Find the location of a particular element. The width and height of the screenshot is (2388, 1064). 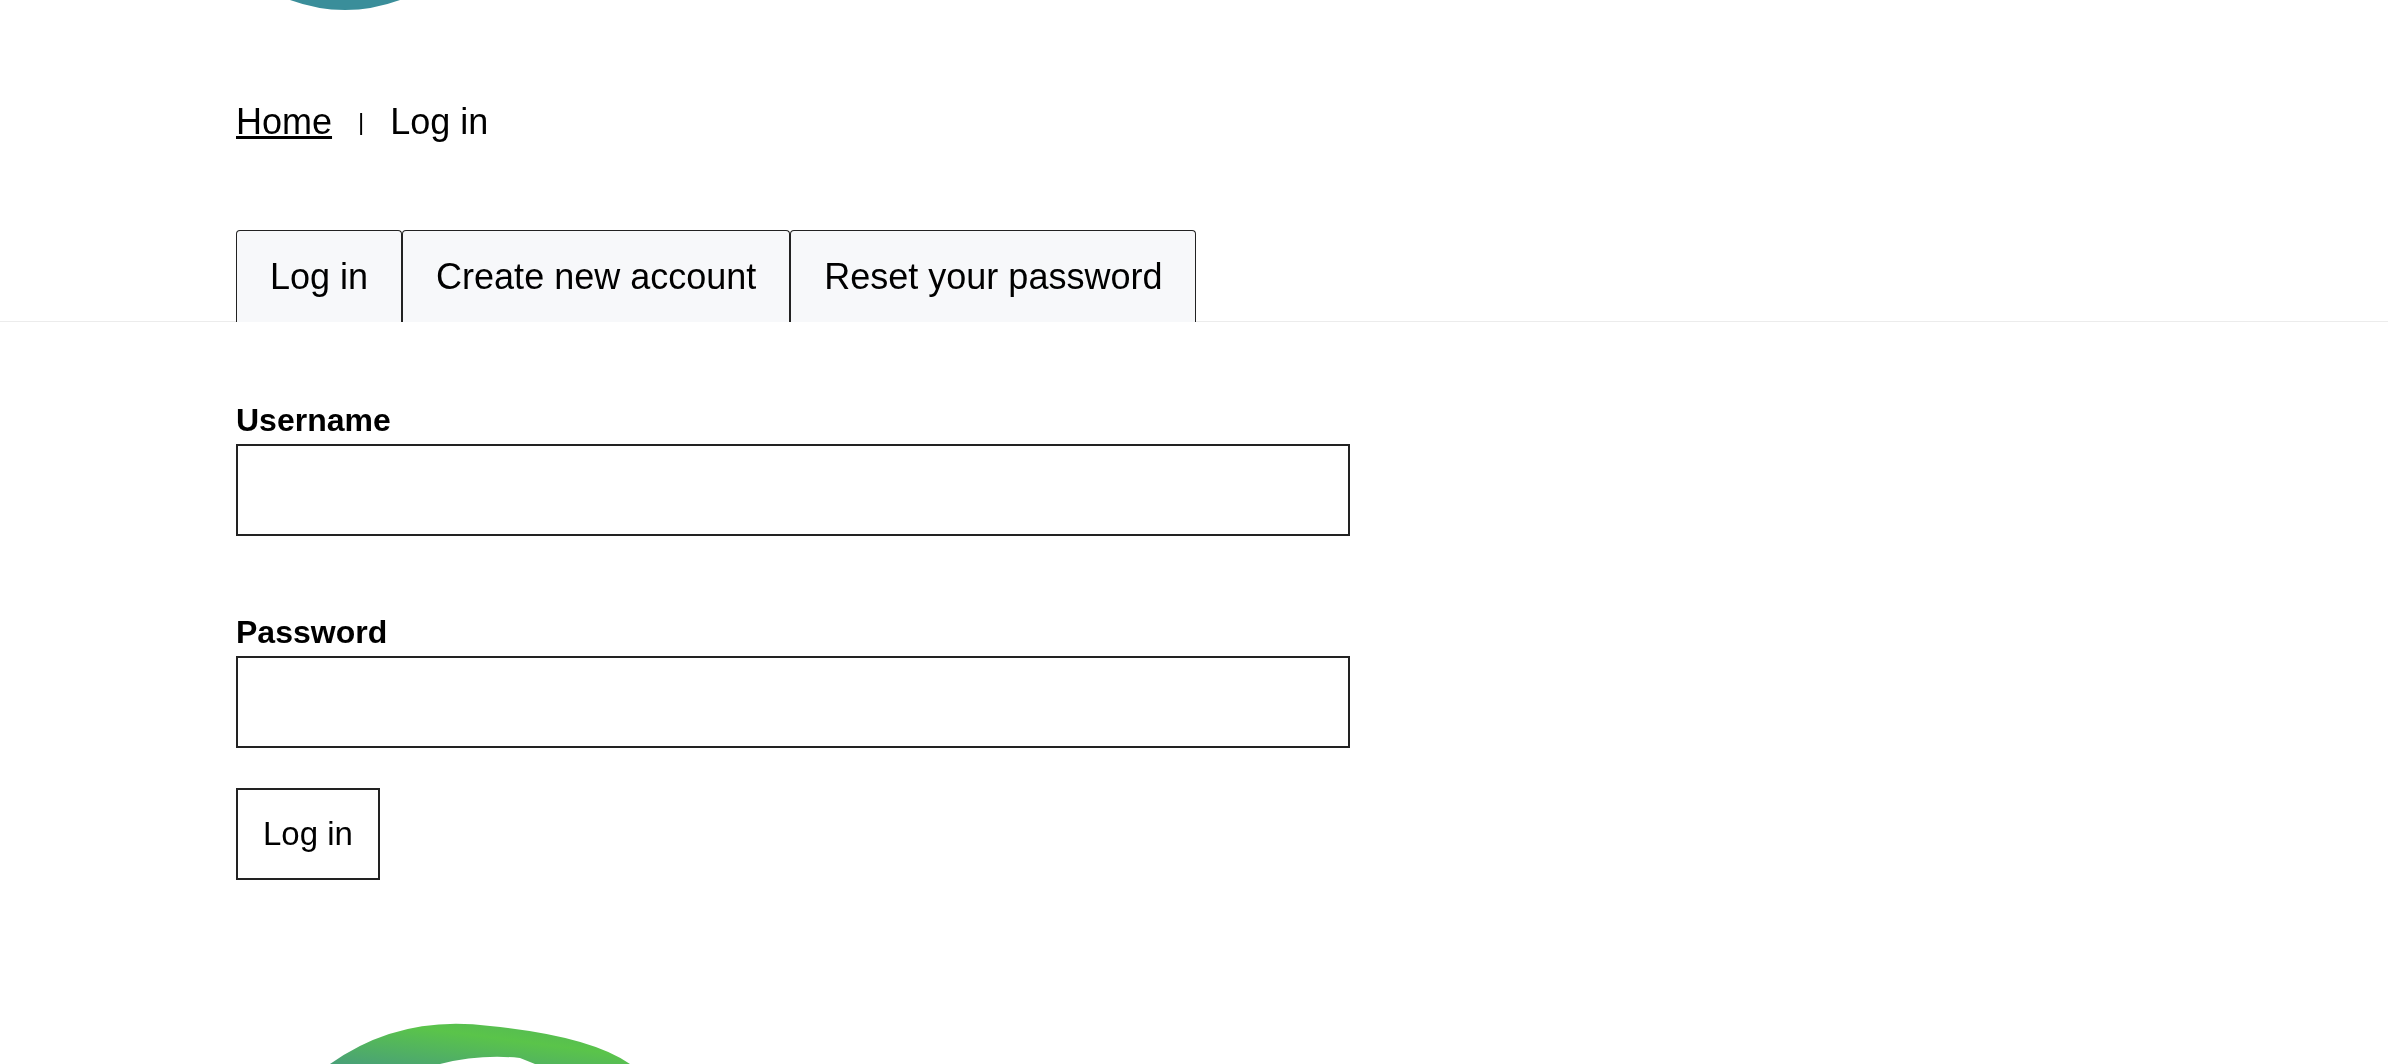

tab: Reset your password is located at coordinates (993, 276).